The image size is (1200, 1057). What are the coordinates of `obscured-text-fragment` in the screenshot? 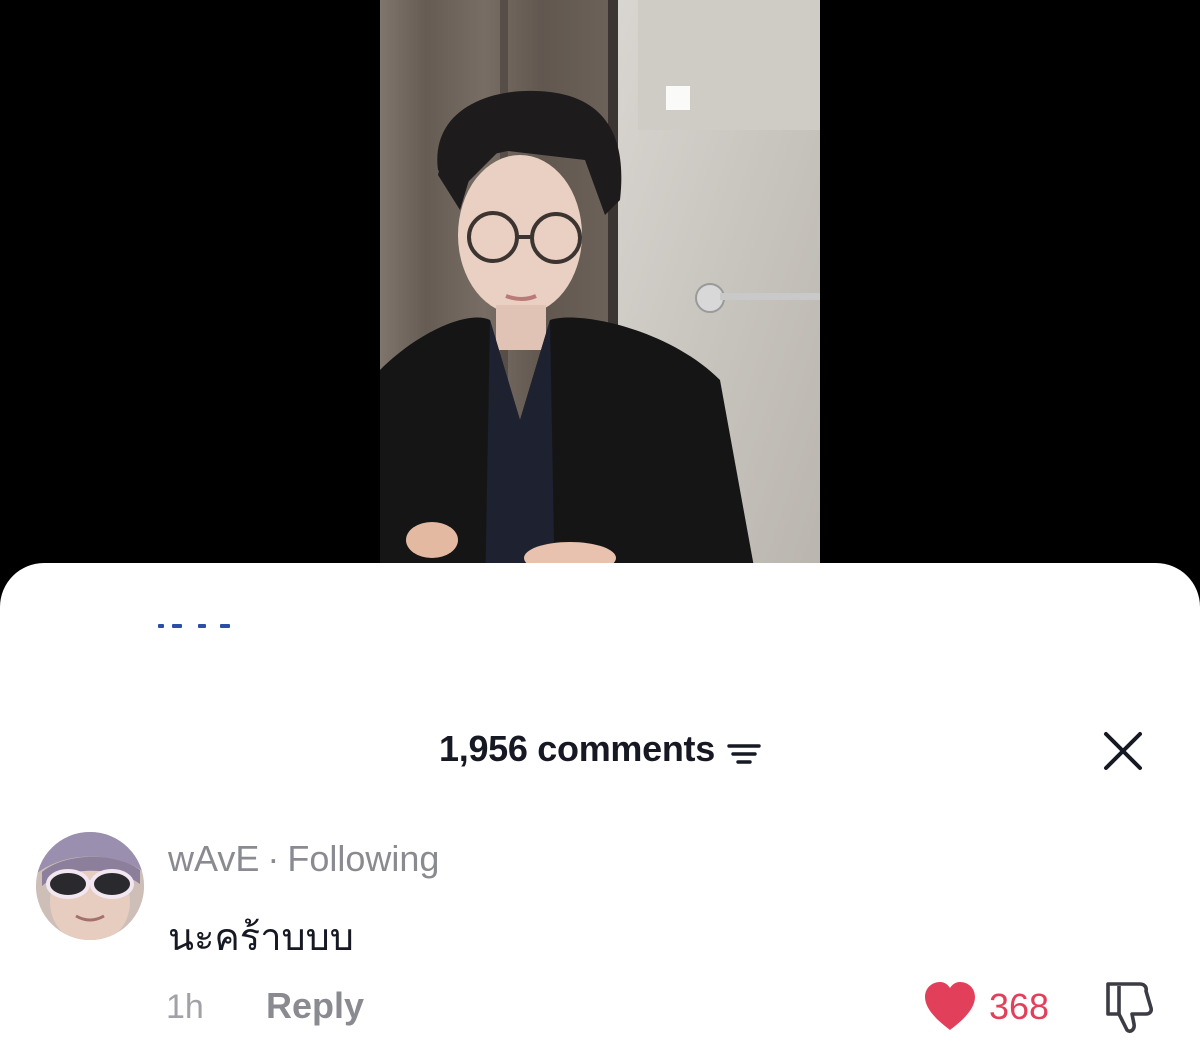 It's located at (198, 625).